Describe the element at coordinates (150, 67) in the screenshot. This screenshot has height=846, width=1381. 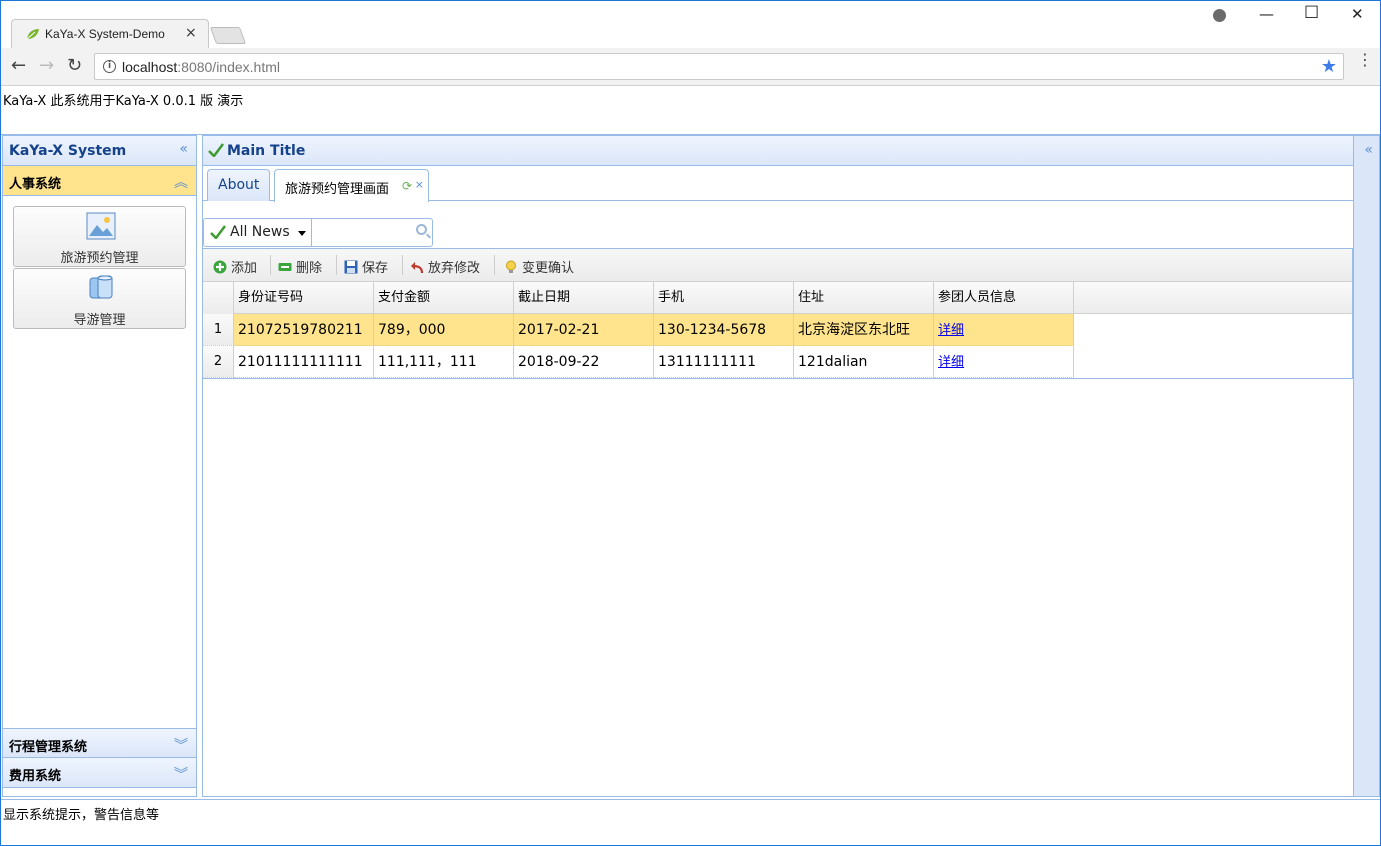
I see `url-host: localhost` at that location.